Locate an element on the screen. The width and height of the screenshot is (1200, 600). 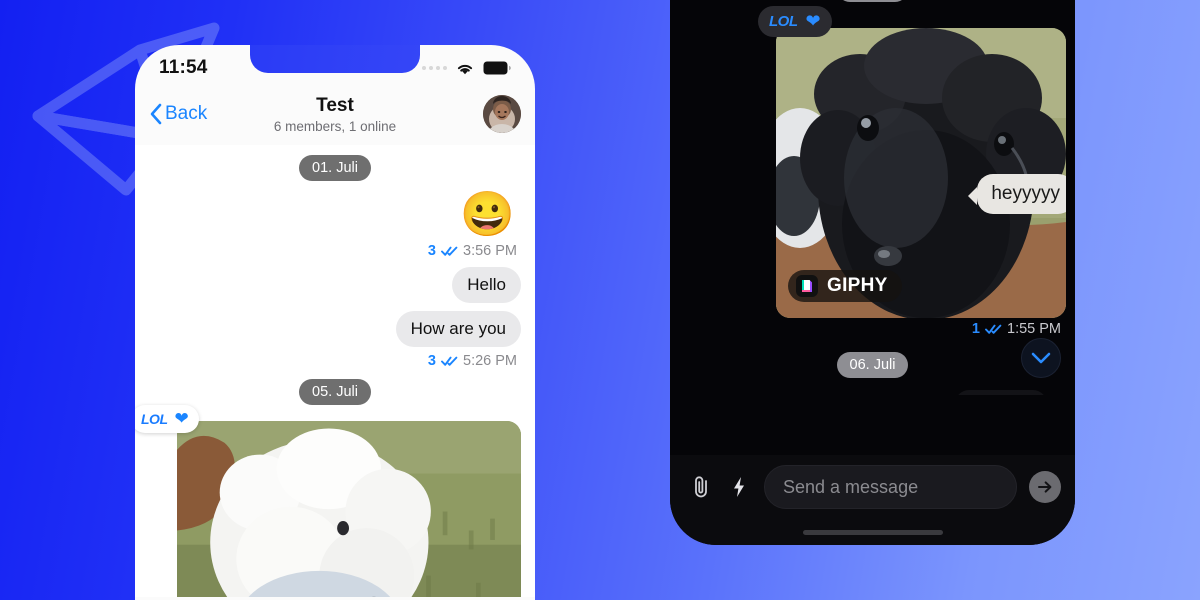
date-separator: 06. Juli is located at coordinates (872, 365).